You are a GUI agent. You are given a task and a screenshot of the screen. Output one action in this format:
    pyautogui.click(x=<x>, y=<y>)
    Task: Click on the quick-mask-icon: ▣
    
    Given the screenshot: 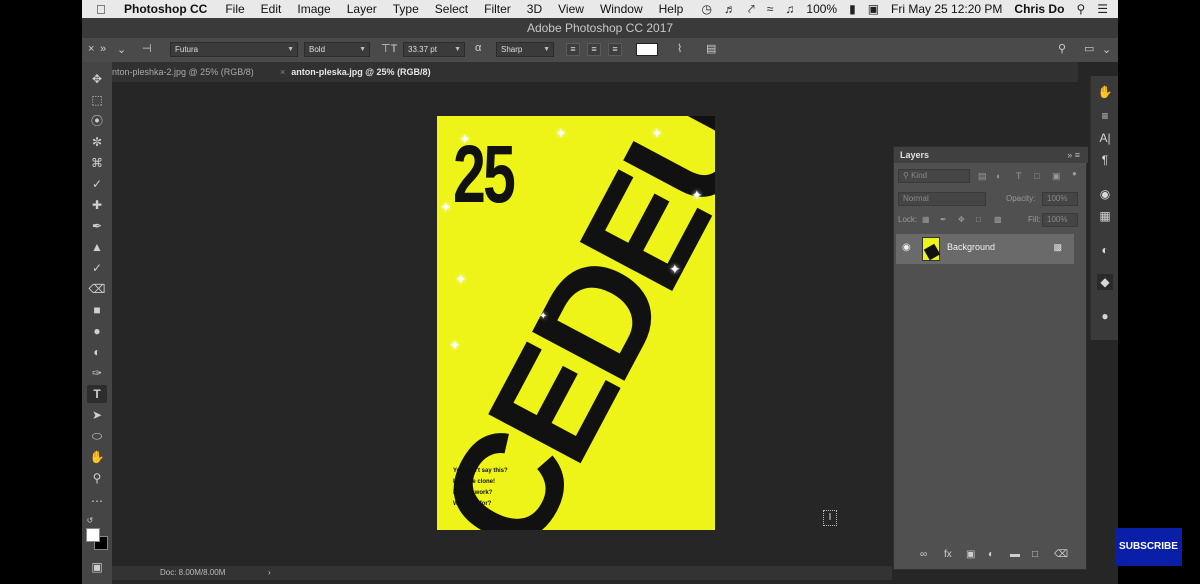 What is the action you would take?
    pyautogui.click(x=97, y=567)
    